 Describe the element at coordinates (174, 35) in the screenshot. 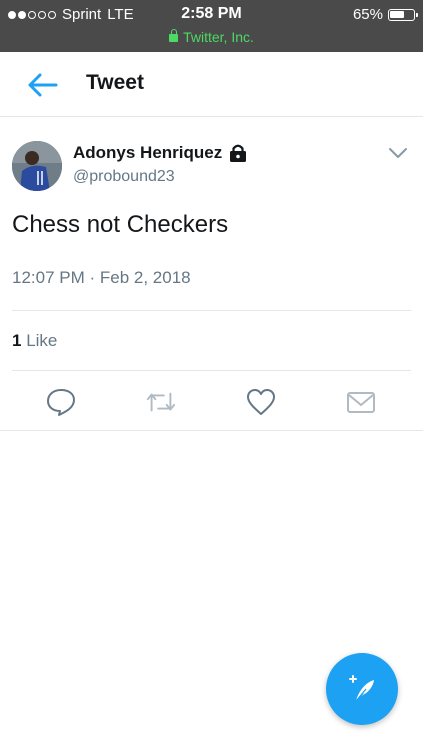

I see `secure-lock-icon` at that location.